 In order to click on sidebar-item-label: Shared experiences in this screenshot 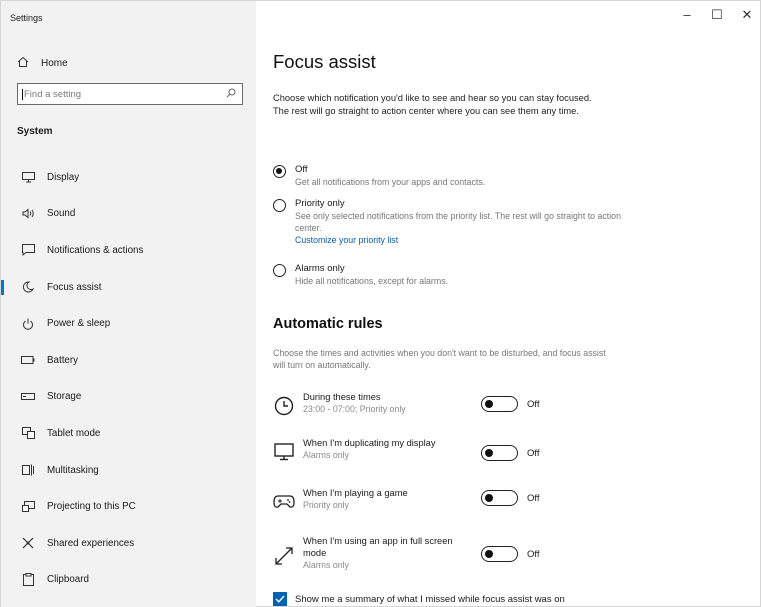, I will do `click(91, 543)`.